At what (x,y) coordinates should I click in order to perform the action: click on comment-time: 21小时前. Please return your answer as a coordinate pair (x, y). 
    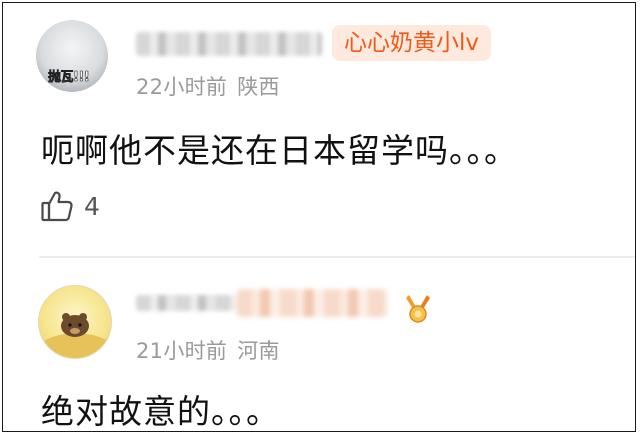
    Looking at the image, I should click on (182, 351).